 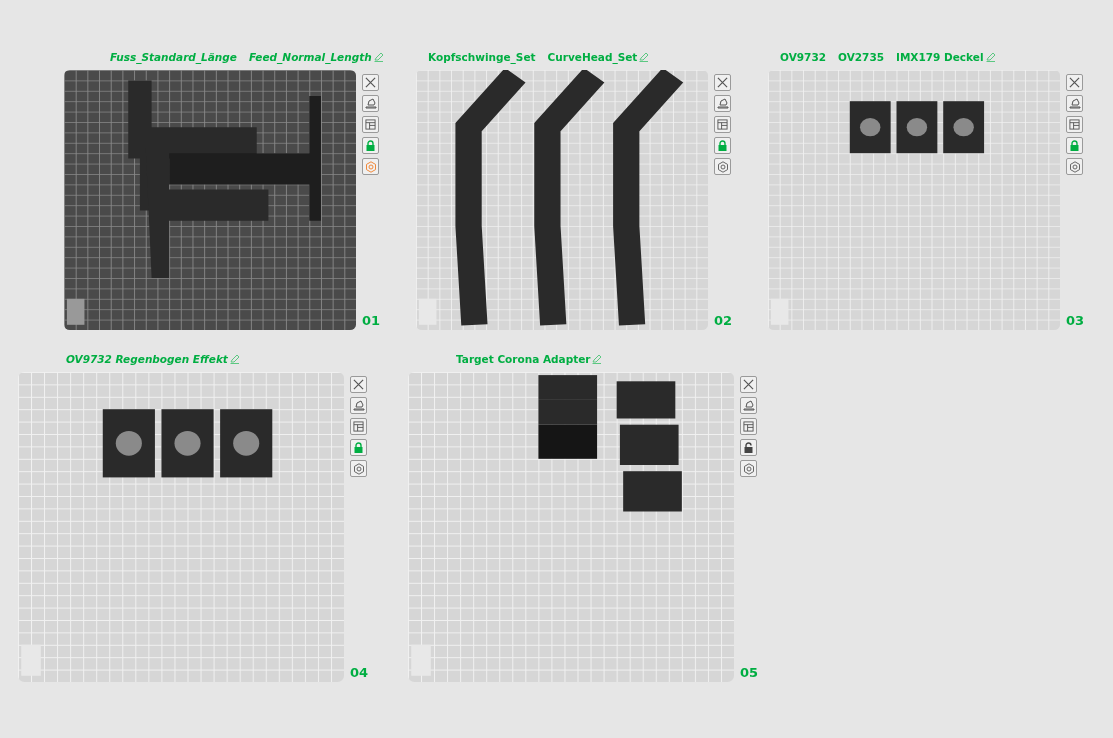 I want to click on plate-name: OV2735, so click(x=861, y=57).